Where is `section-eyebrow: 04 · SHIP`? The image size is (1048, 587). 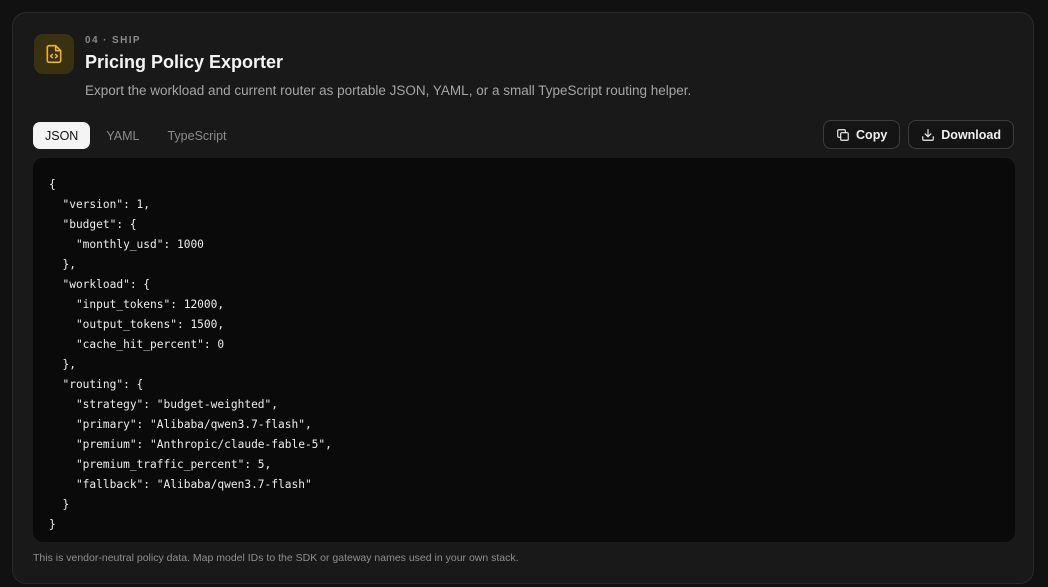 section-eyebrow: 04 · SHIP is located at coordinates (113, 40).